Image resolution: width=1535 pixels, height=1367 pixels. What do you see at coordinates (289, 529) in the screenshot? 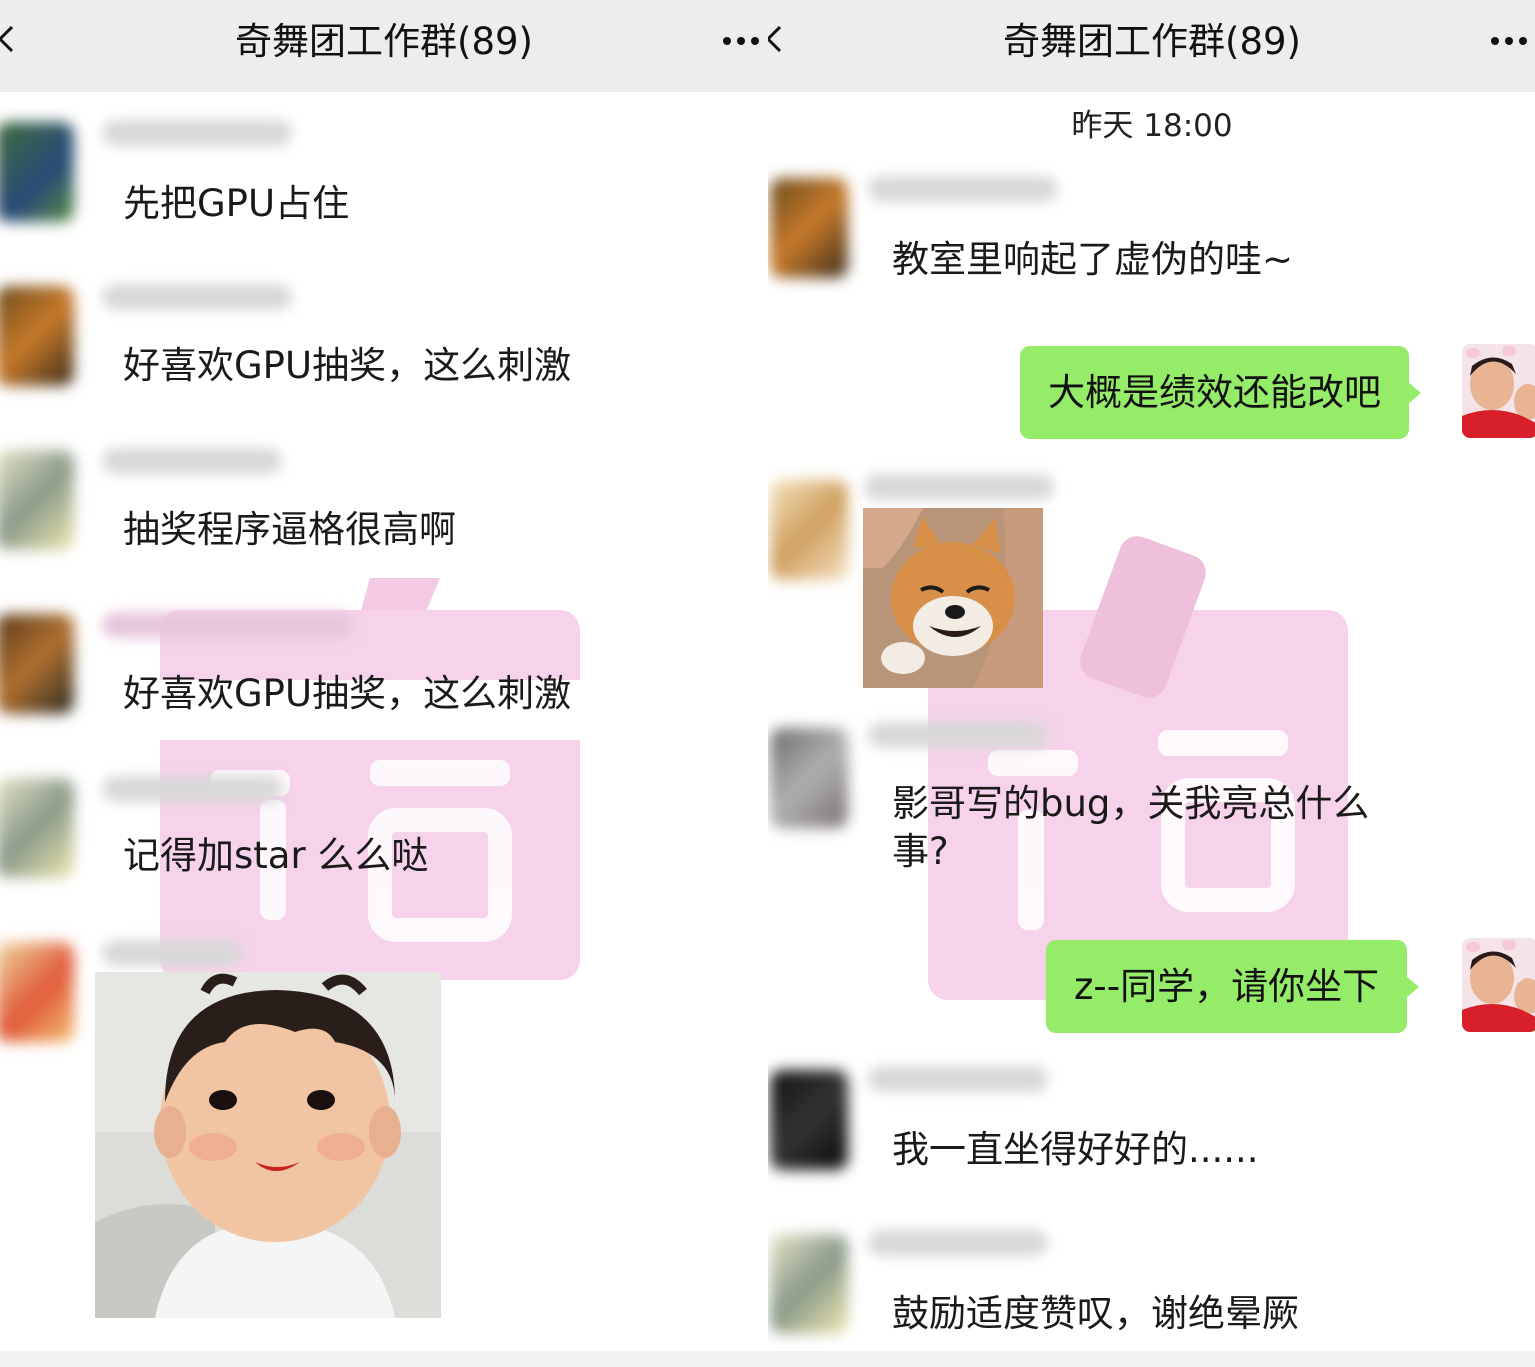
I see `chat-message: 抽奖程序逼格很高啊` at bounding box center [289, 529].